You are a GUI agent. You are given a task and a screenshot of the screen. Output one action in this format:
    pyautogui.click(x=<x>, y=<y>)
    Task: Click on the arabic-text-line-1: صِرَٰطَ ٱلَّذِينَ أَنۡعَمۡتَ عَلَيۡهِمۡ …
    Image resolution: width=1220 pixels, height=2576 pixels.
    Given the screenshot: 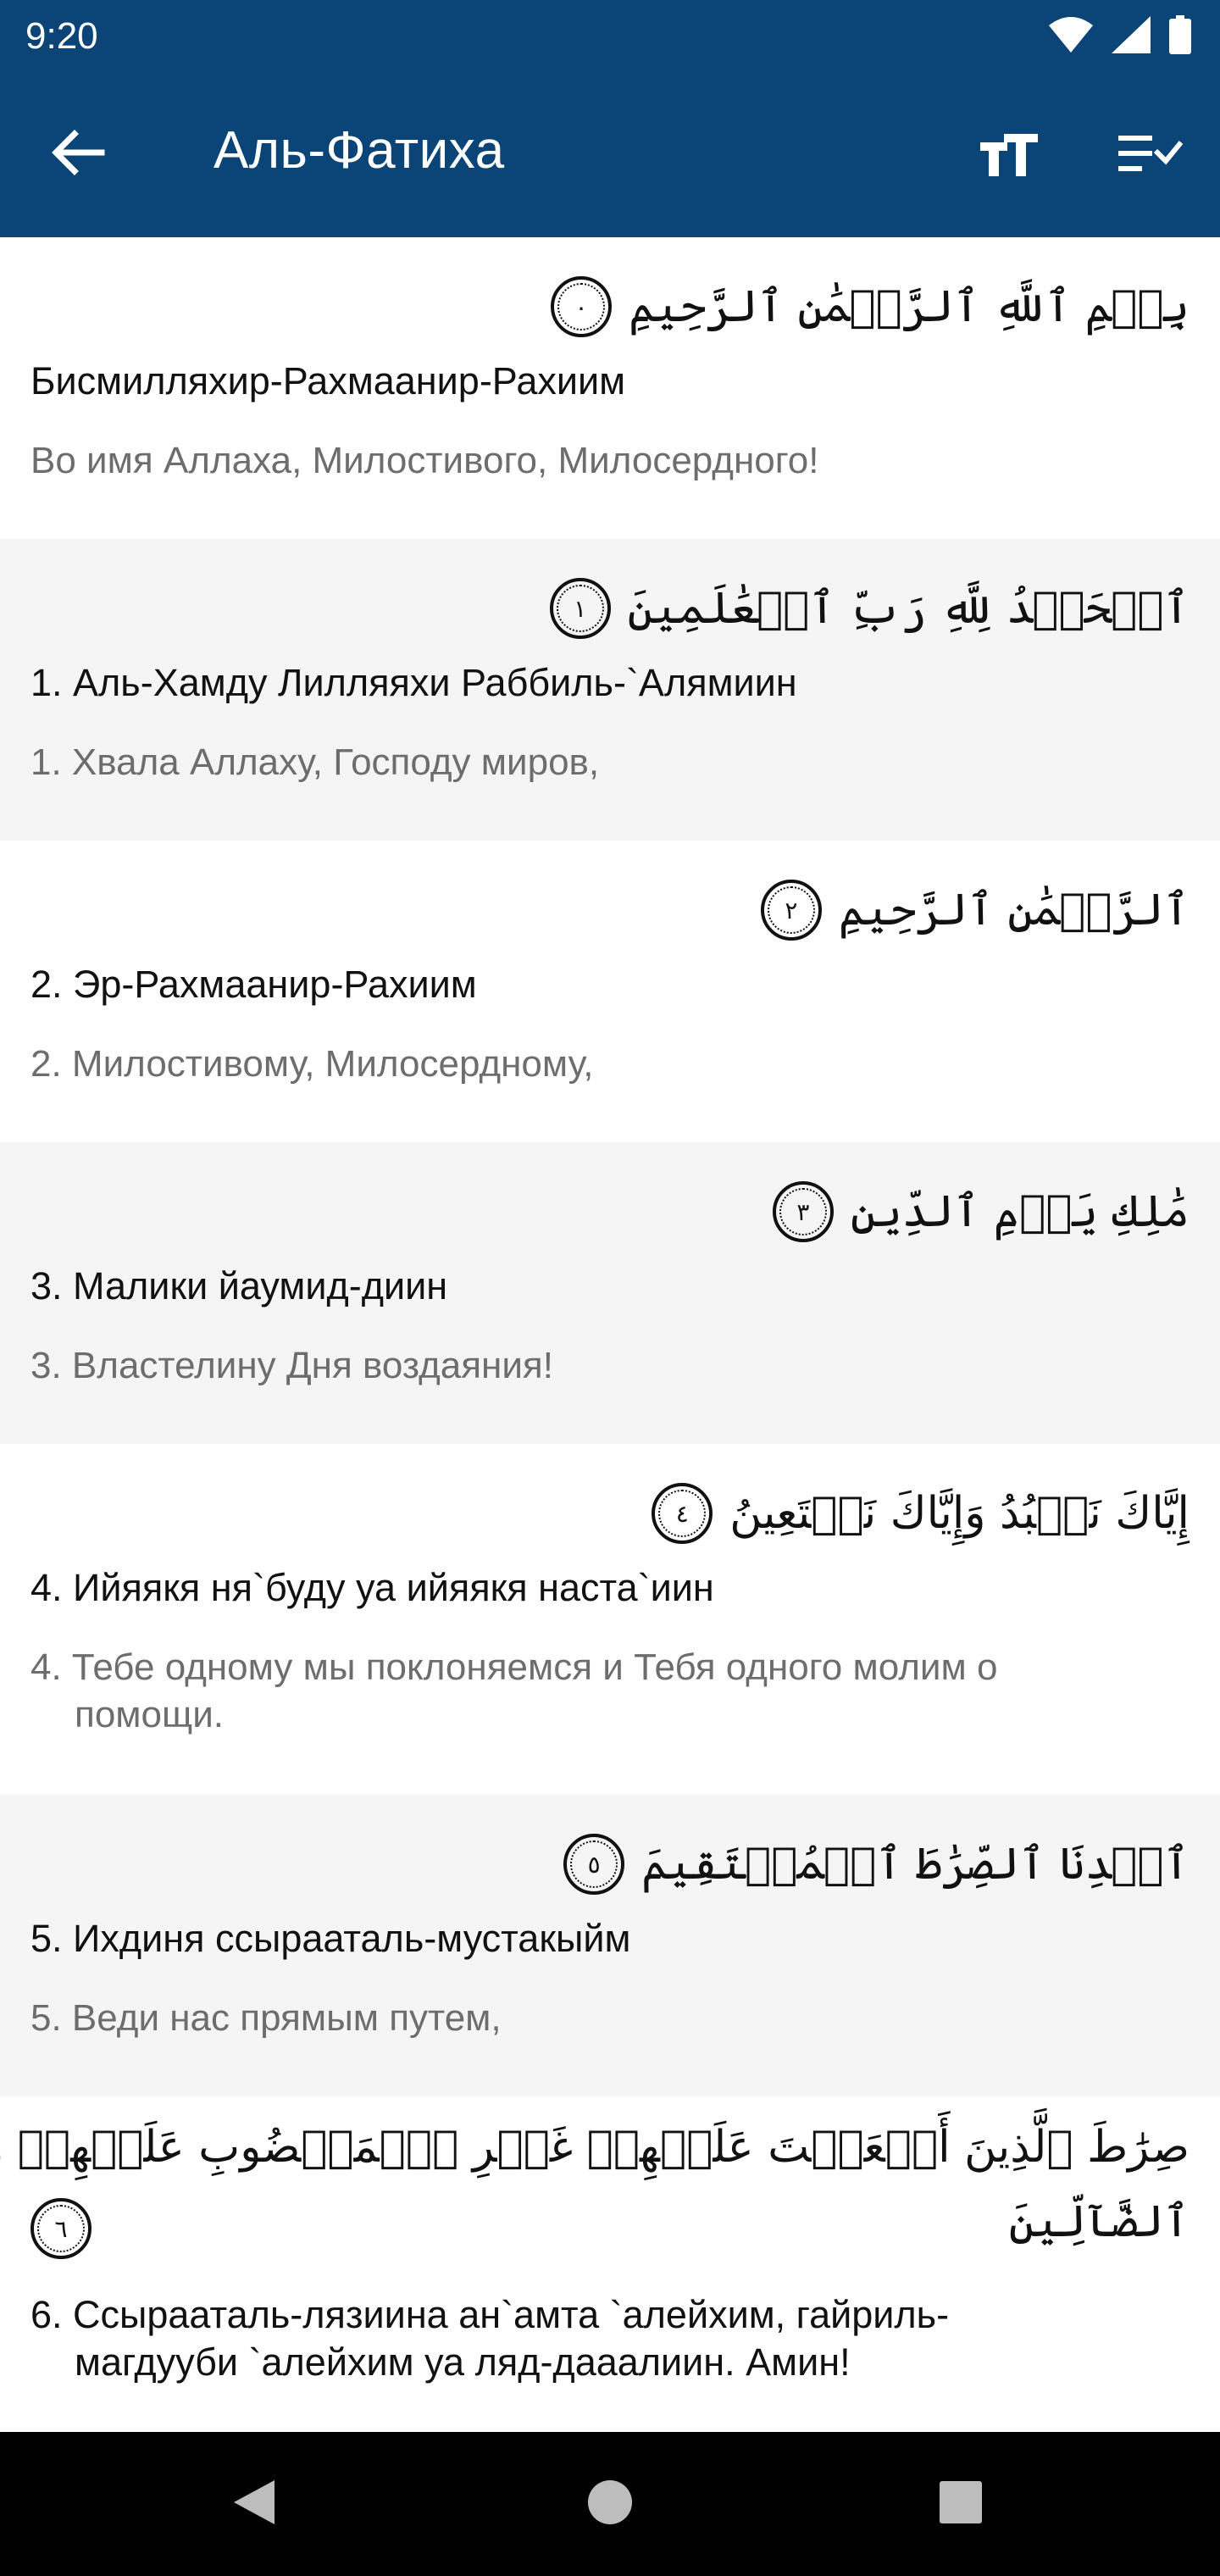 What is the action you would take?
    pyautogui.click(x=595, y=2147)
    